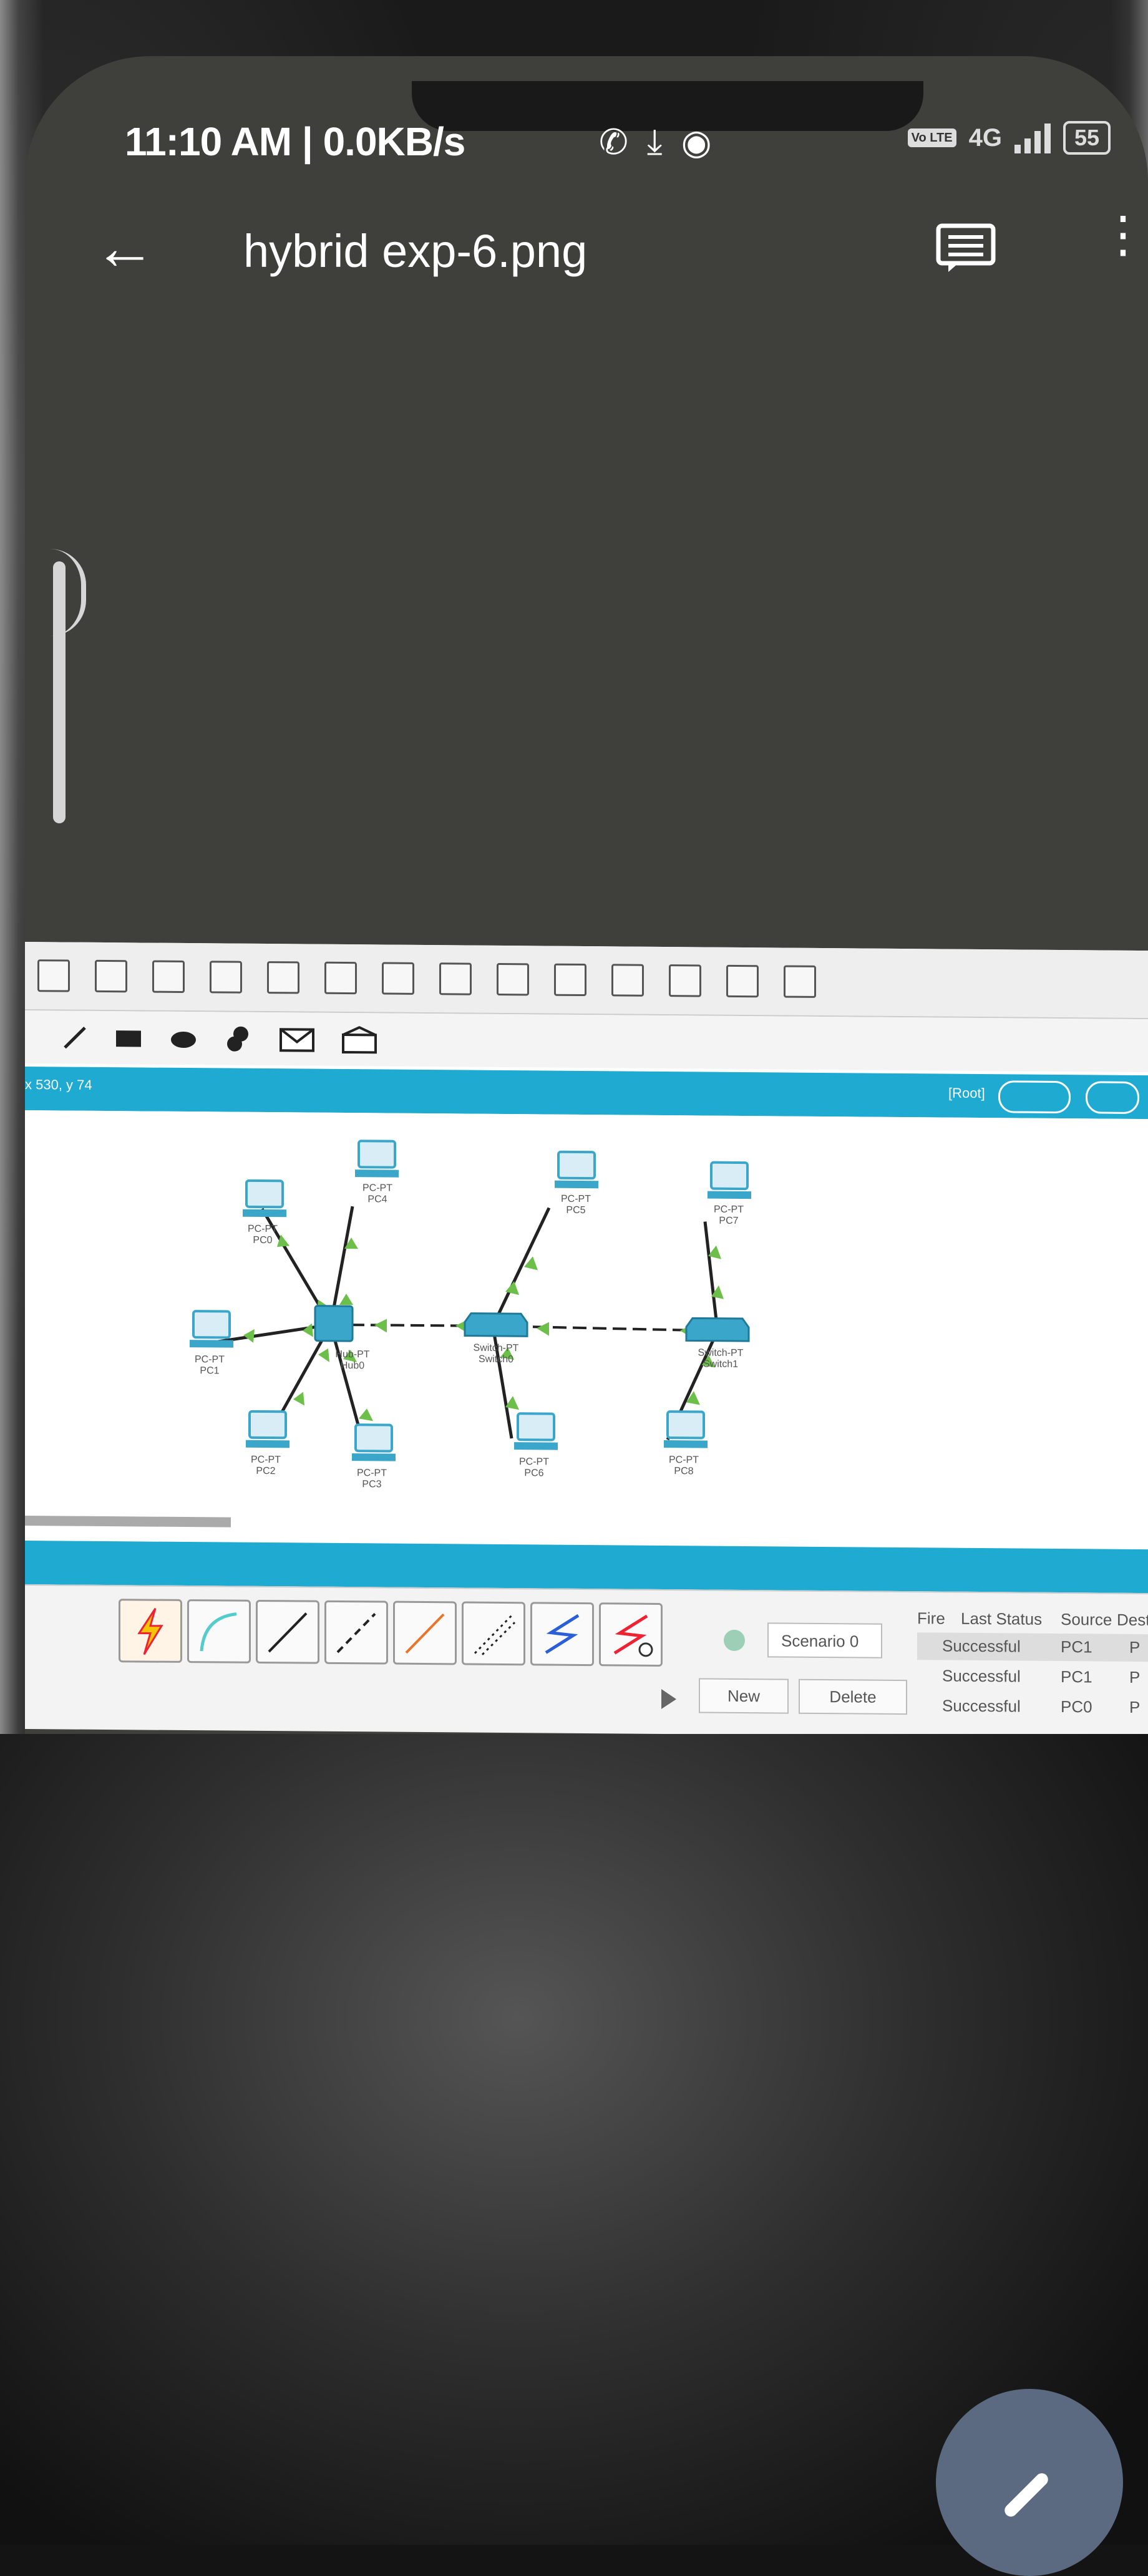 Image resolution: width=1148 pixels, height=2576 pixels. Describe the element at coordinates (1032, 1619) in the screenshot. I see `pdu-table-header: Fire Last Status Source Destin` at that location.